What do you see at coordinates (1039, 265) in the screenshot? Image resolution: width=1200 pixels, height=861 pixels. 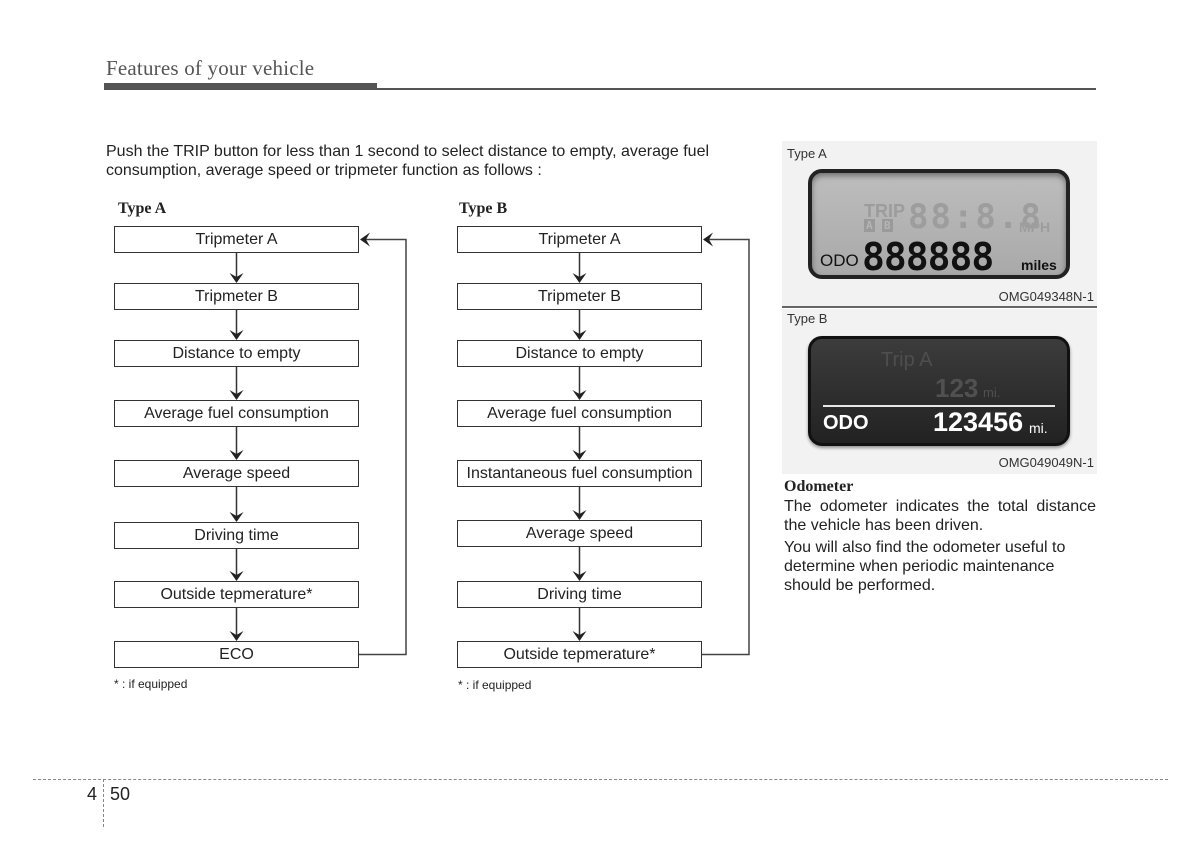 I see `lcd-odo-unit: miles` at bounding box center [1039, 265].